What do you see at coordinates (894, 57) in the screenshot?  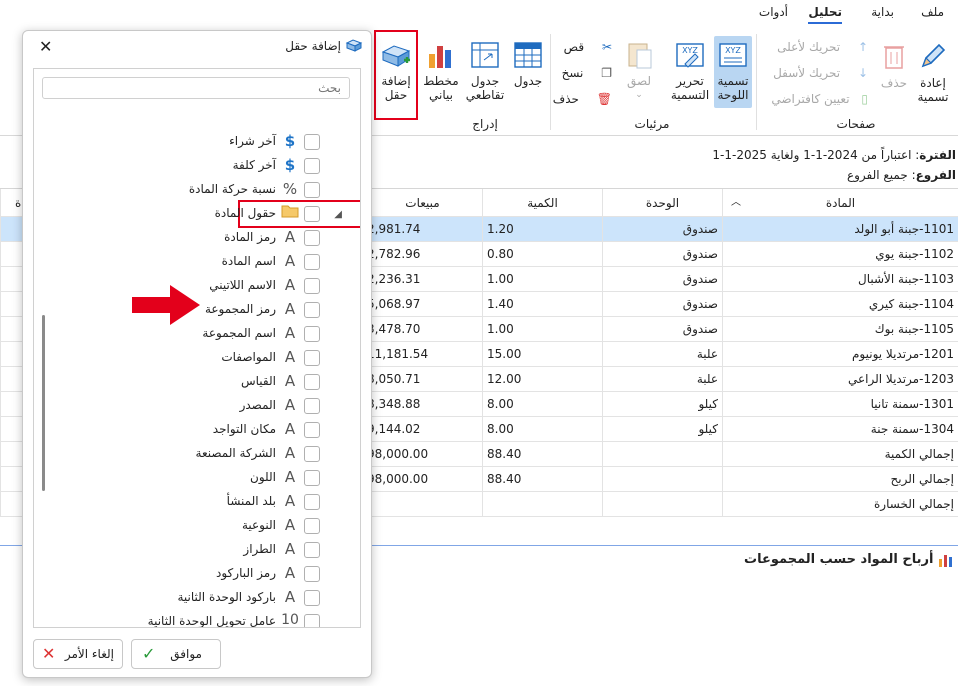 I see `trash-icon` at bounding box center [894, 57].